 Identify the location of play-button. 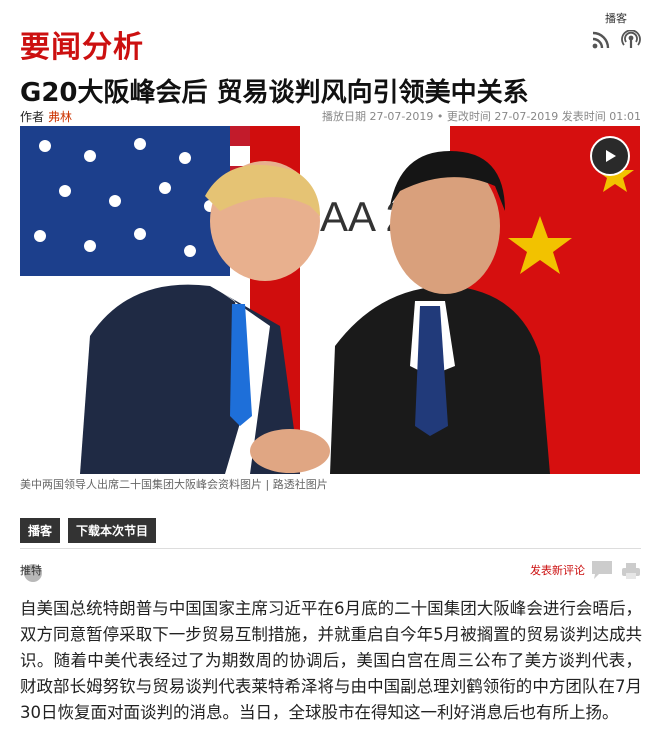
(610, 156).